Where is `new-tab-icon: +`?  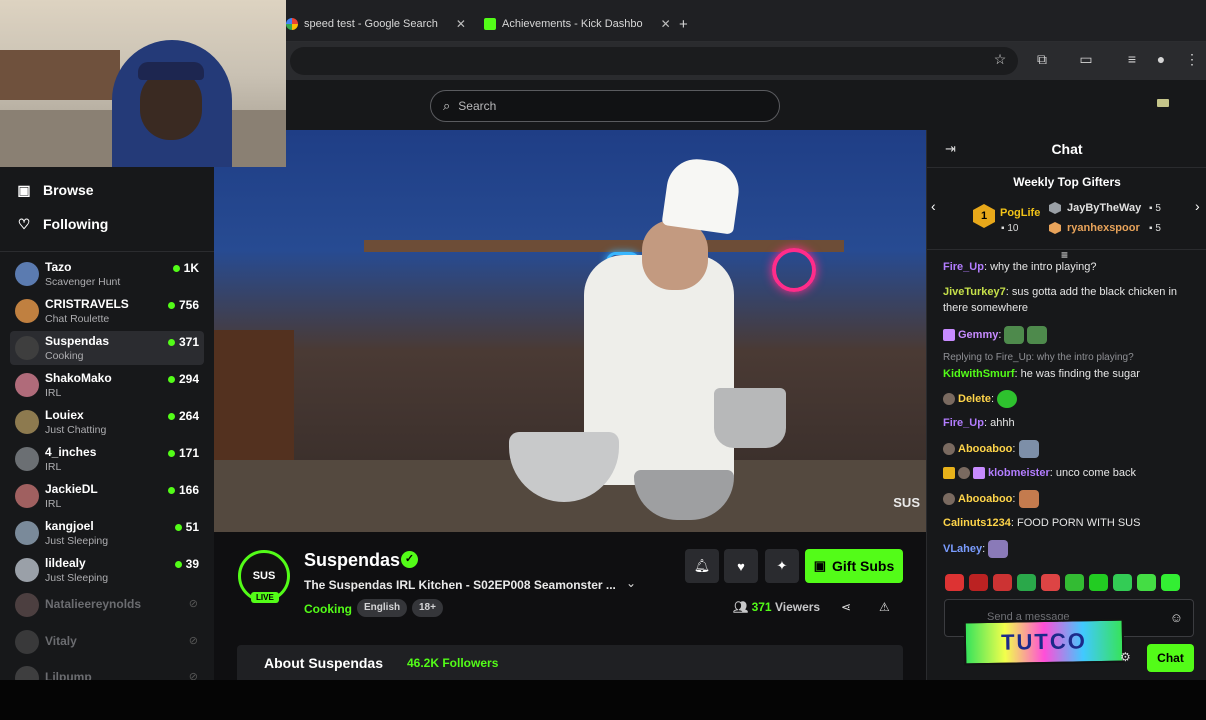 new-tab-icon: + is located at coordinates (683, 24).